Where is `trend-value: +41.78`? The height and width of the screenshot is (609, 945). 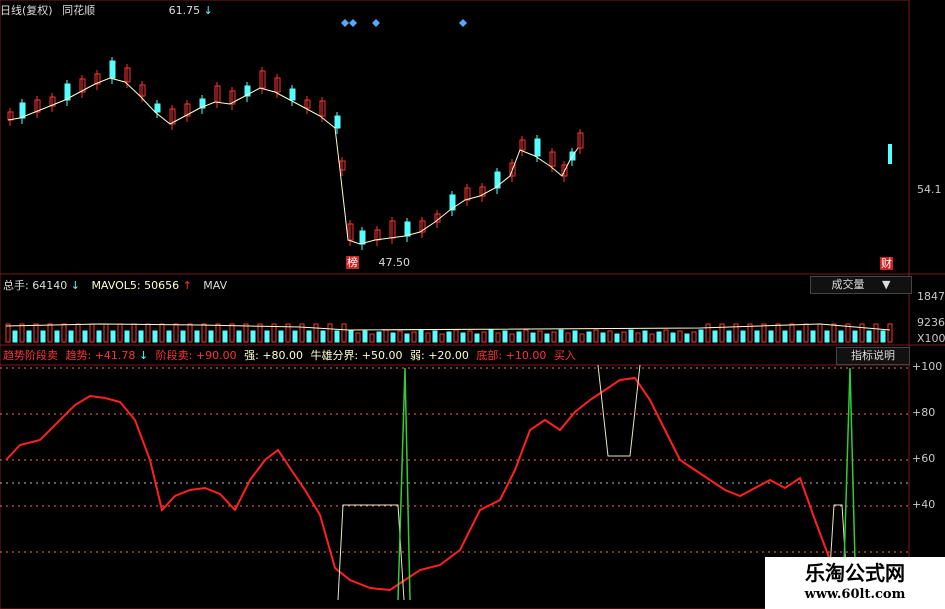 trend-value: +41.78 is located at coordinates (115, 355).